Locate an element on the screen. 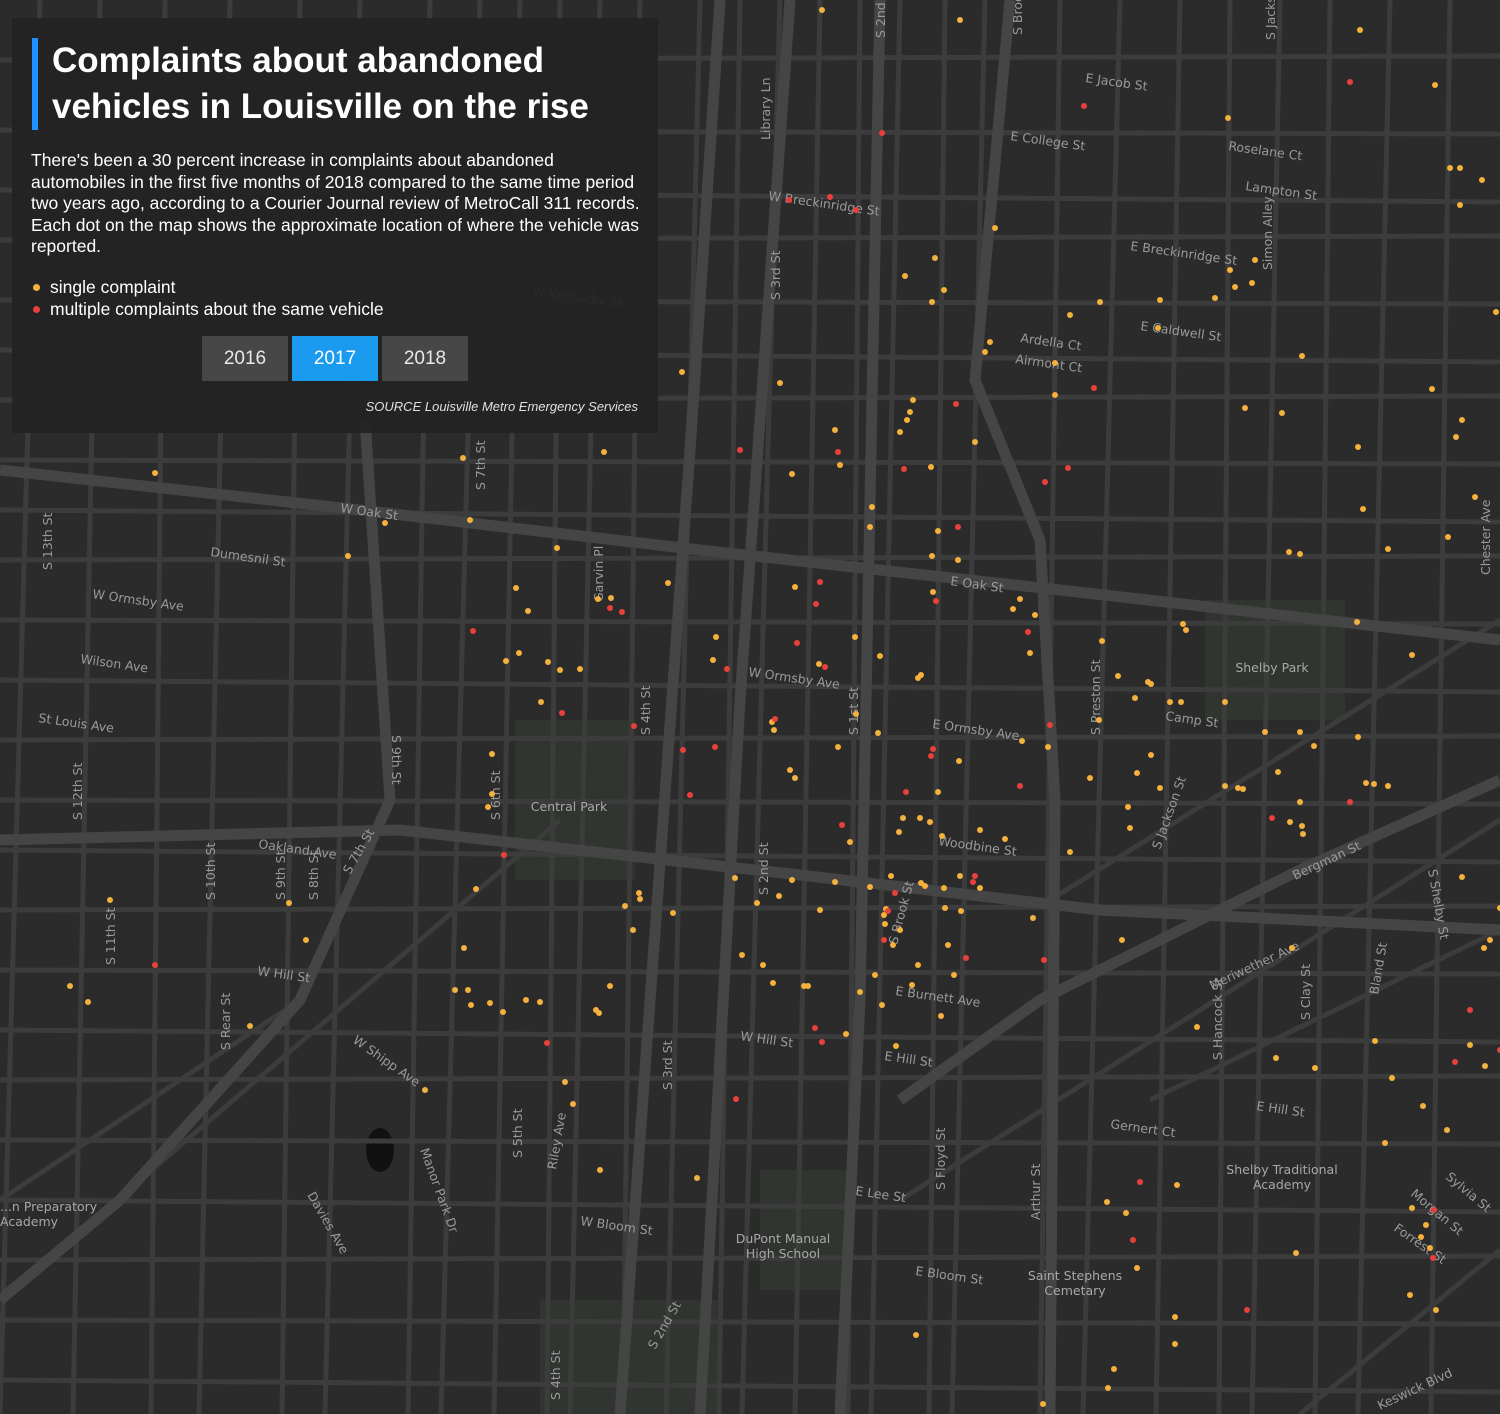  street-label: S 5th St is located at coordinates (517, 1133).